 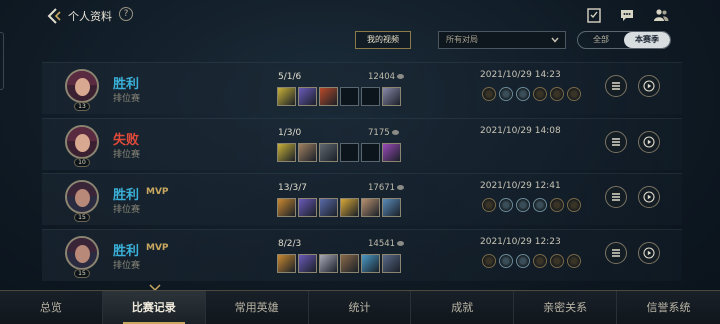 What do you see at coordinates (462, 39) in the screenshot?
I see `match-type-value: 所有对局` at bounding box center [462, 39].